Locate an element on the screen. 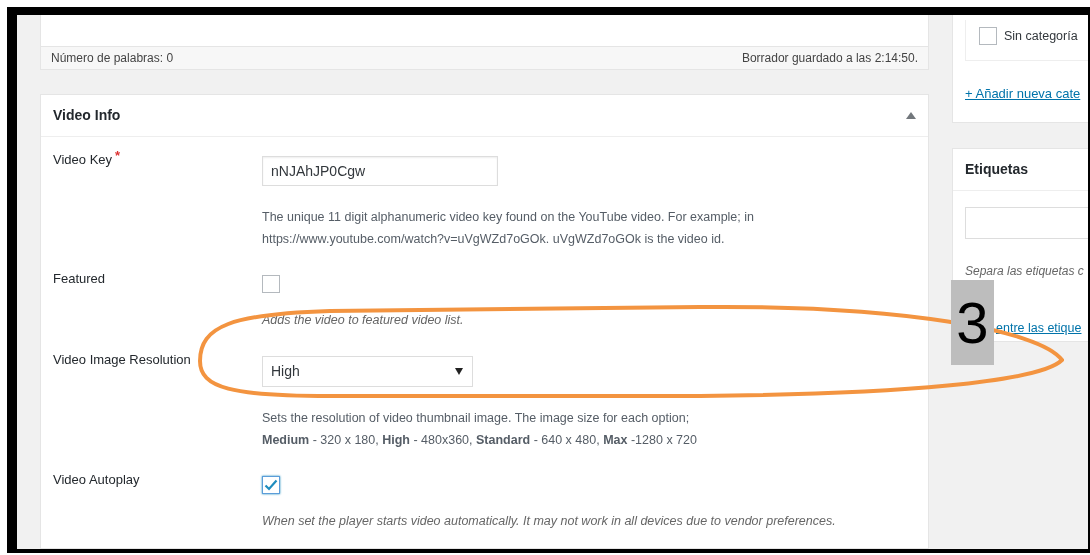 The width and height of the screenshot is (1090, 555). field-description: When set the player starts video automatically. It may not work in all devices due to vendor preferences. is located at coordinates (549, 521).